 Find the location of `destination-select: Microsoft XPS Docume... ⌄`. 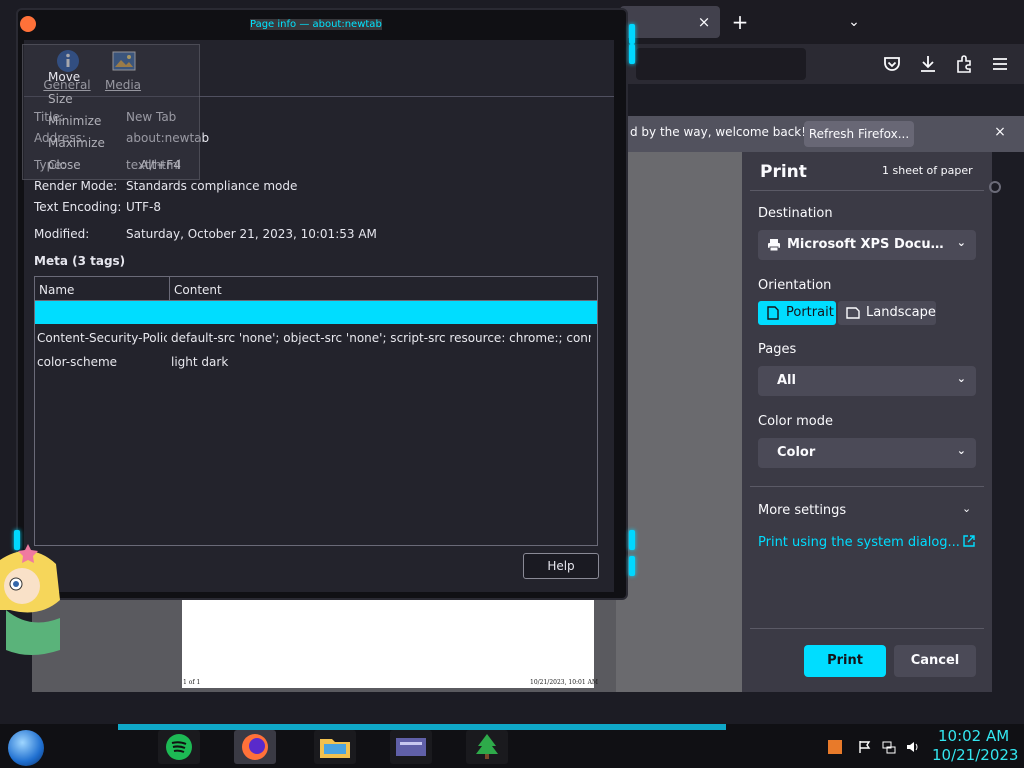

destination-select: Microsoft XPS Docume... ⌄ is located at coordinates (867, 245).